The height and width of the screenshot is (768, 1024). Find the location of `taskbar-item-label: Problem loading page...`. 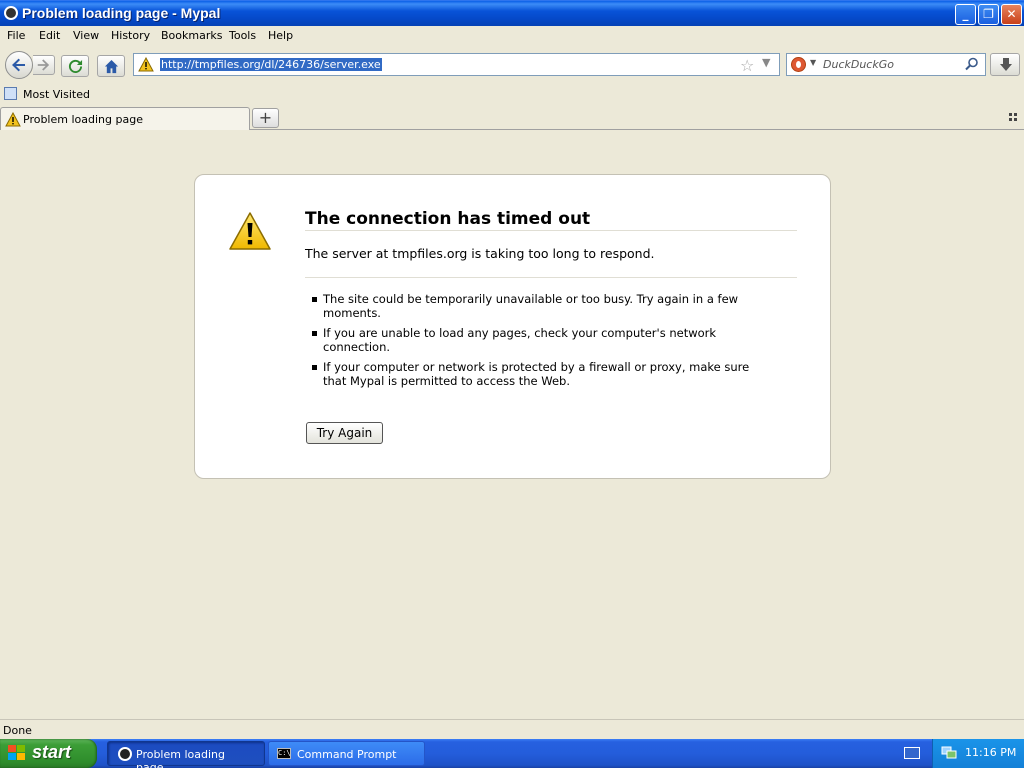

taskbar-item-label: Problem loading page... is located at coordinates (180, 758).